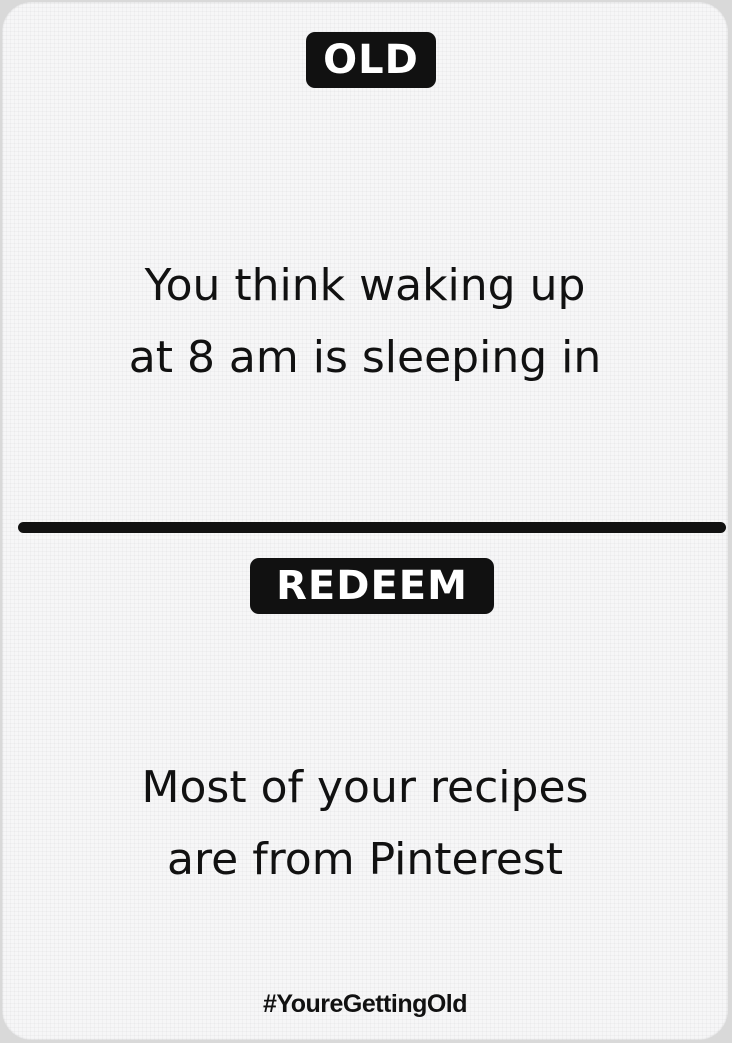 The width and height of the screenshot is (732, 1043). I want to click on redeem-statement-line-1: Most of your recipes, so click(365, 787).